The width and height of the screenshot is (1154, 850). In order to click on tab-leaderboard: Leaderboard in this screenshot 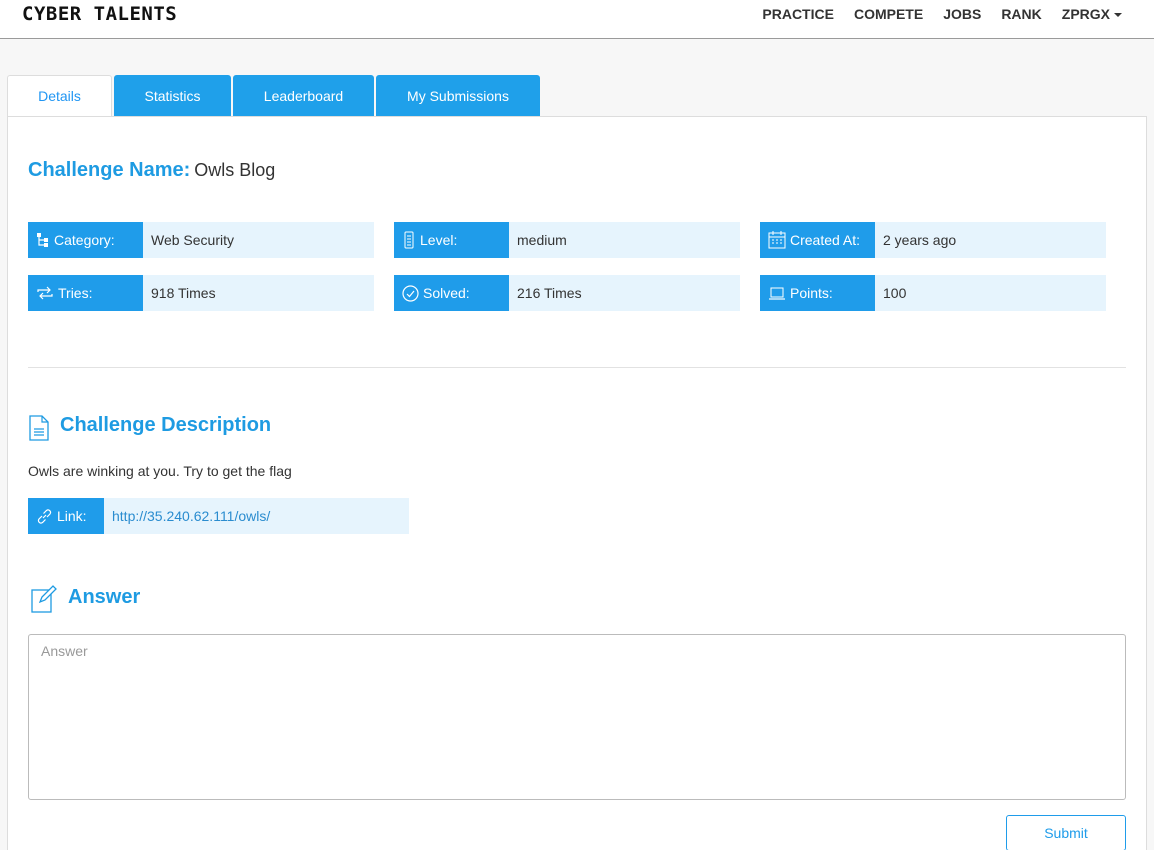, I will do `click(303, 96)`.